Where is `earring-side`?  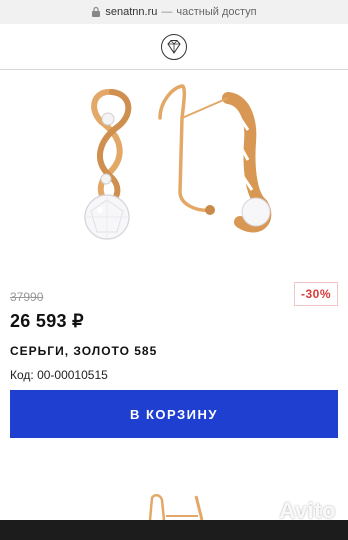 earring-side is located at coordinates (215, 158).